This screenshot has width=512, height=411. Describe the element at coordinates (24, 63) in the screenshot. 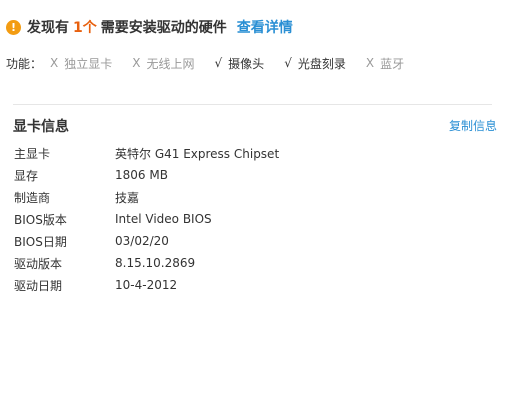

I see `features-label: 功能：` at that location.